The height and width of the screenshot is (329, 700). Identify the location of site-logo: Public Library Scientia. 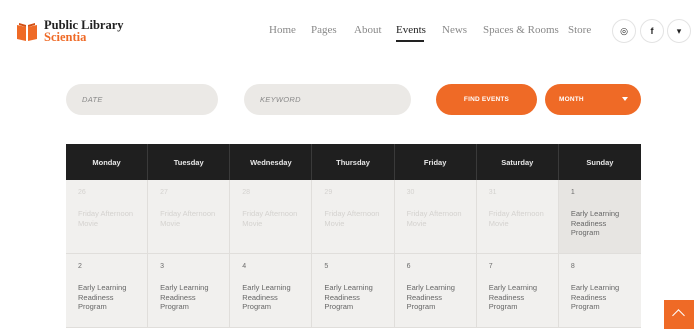
(70, 31).